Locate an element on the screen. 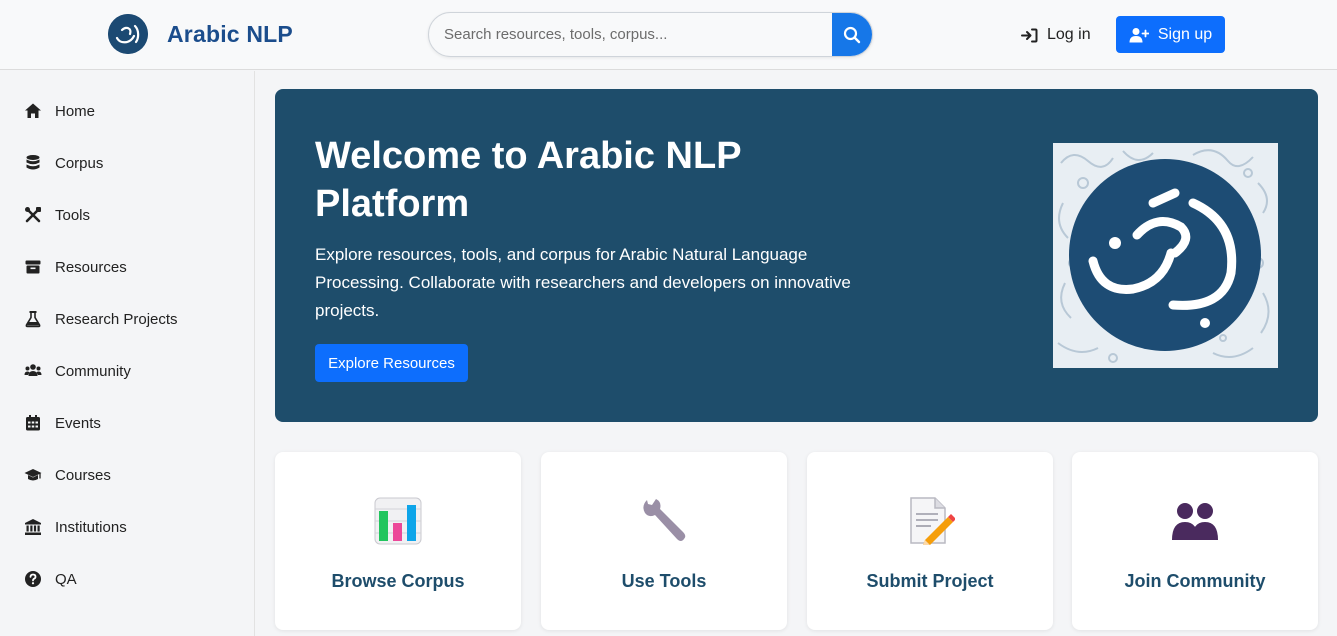  sidebar-item-label: Courses is located at coordinates (83, 475).